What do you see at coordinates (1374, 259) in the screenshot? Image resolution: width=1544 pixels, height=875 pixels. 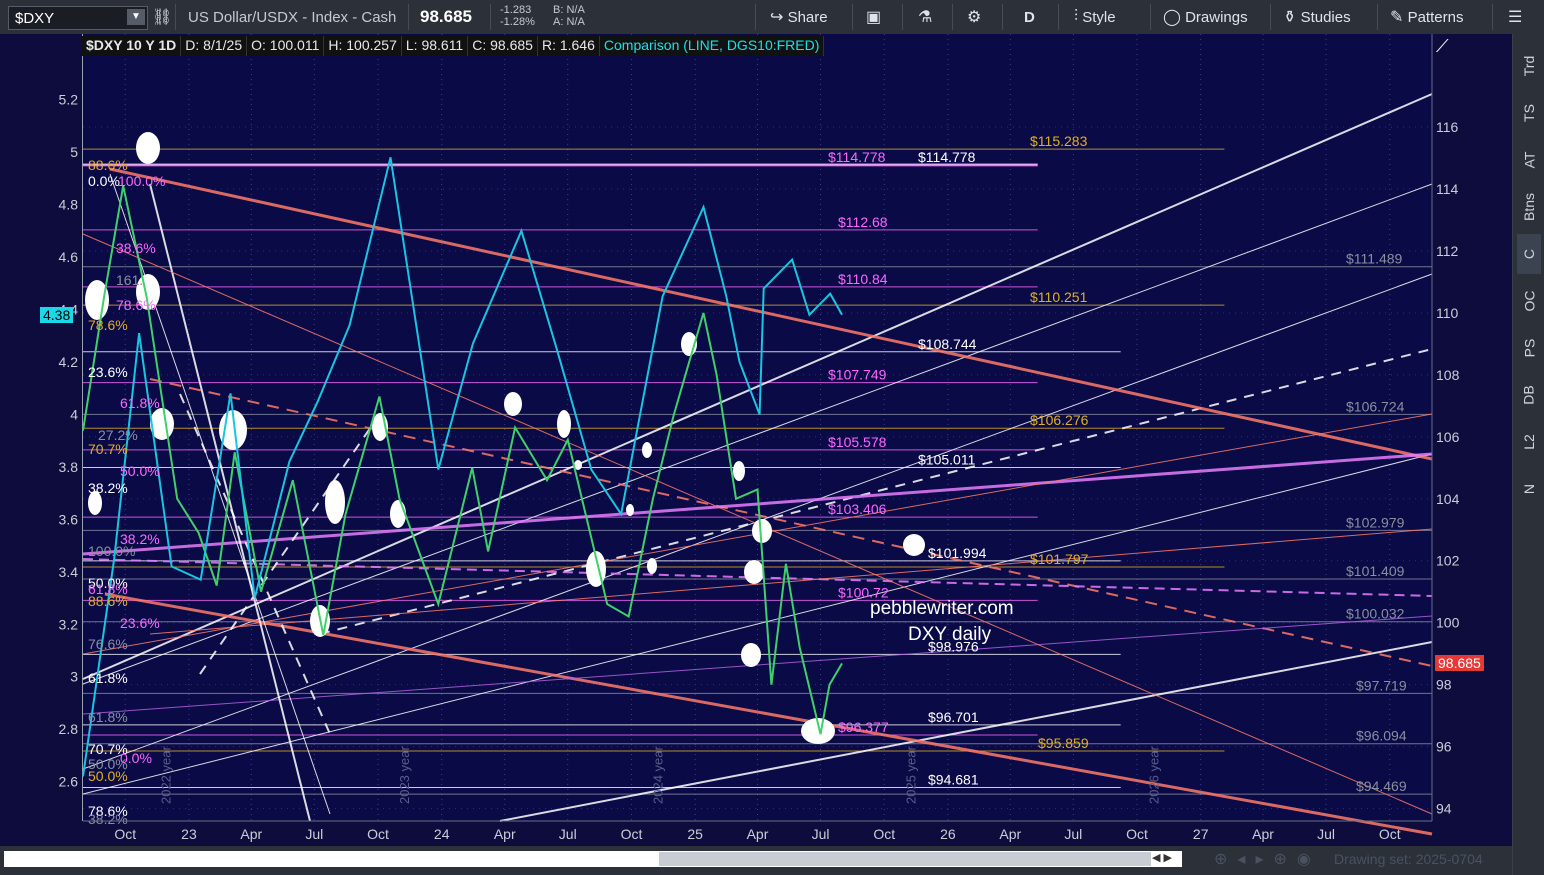 I see `price-level-label: $111.489` at bounding box center [1374, 259].